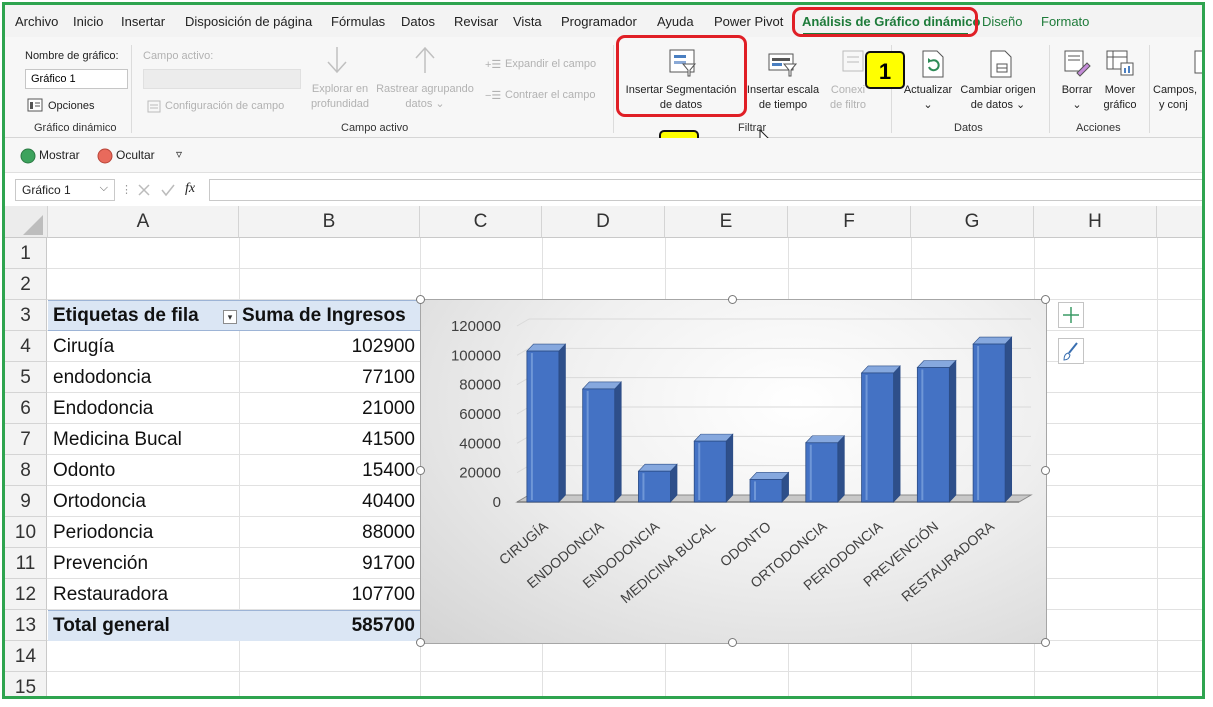 This screenshot has height=707, width=1213. Describe the element at coordinates (476, 21) in the screenshot. I see `menu-revisar: Revisar` at that location.